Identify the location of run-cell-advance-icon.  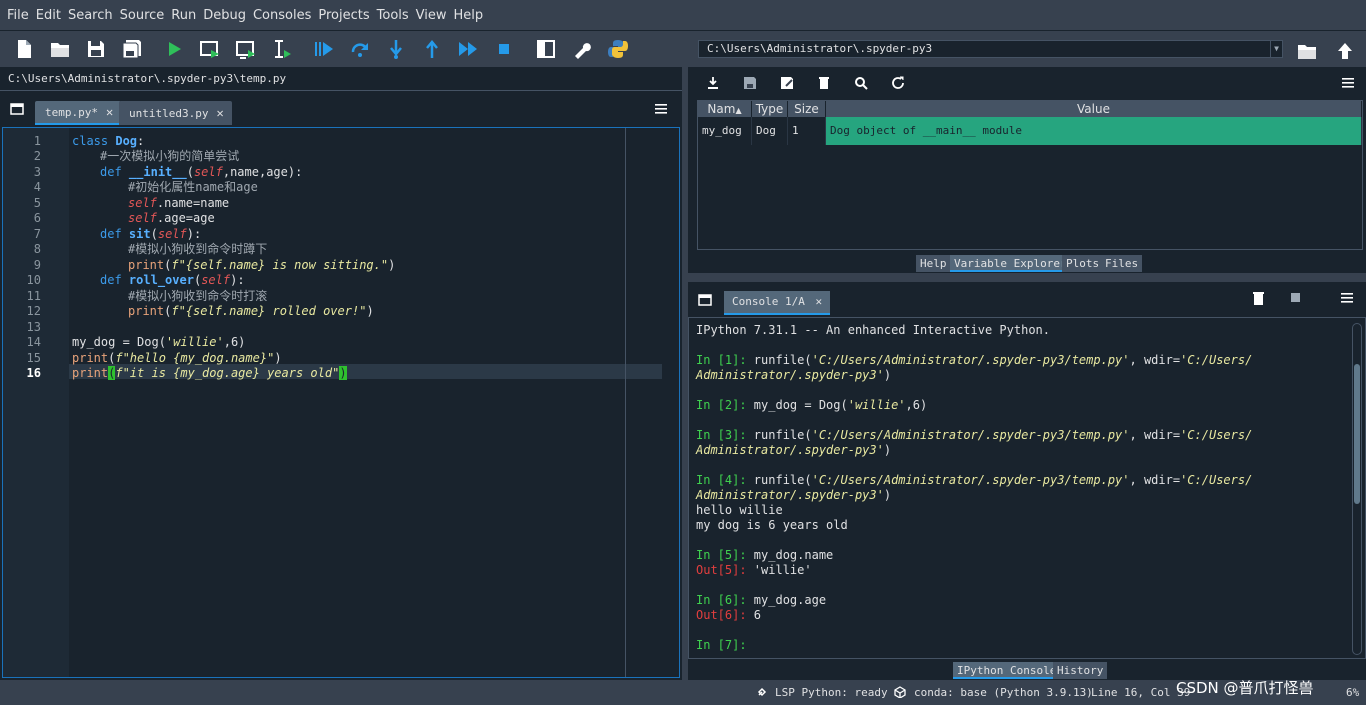
(245, 50).